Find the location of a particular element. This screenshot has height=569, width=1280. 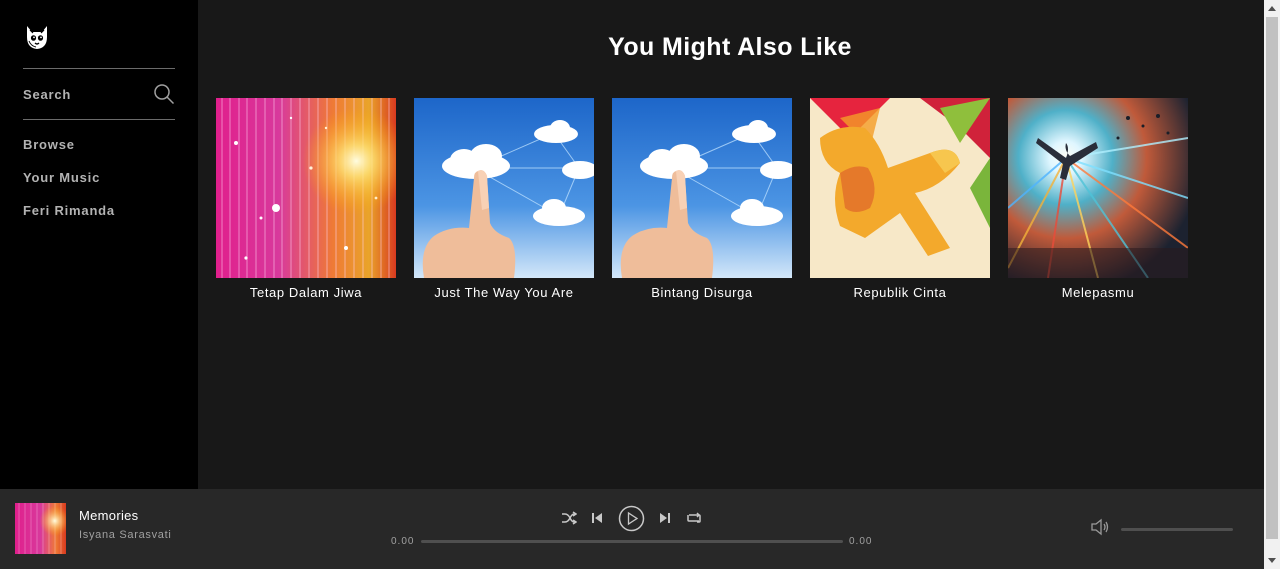

play-icon is located at coordinates (631, 518).